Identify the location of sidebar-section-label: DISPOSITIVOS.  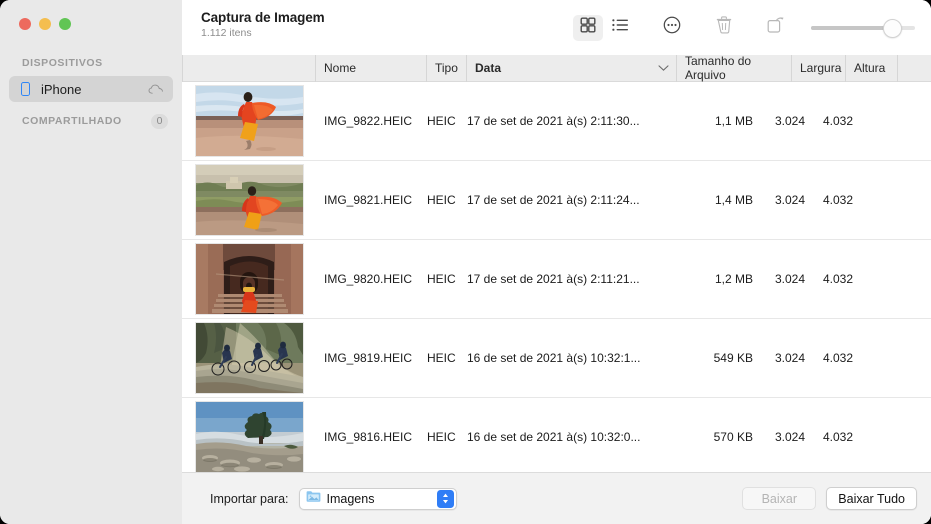
(62, 63).